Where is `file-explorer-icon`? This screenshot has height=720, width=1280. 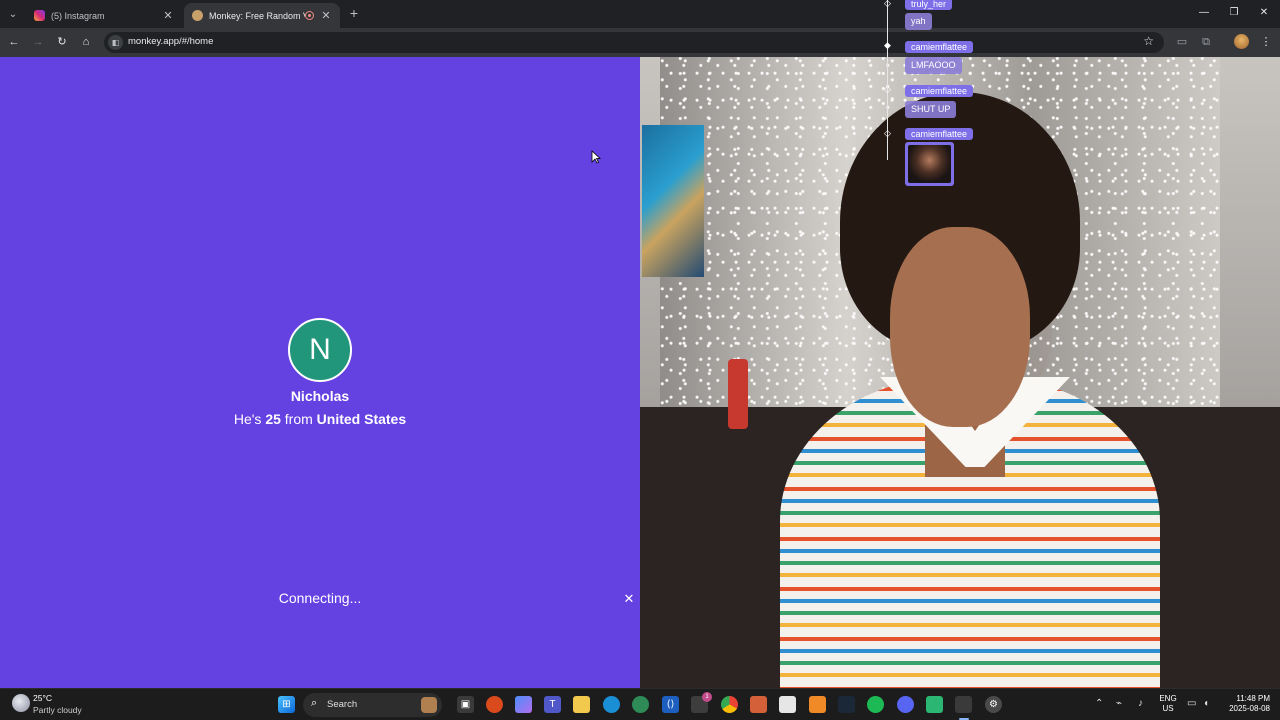 file-explorer-icon is located at coordinates (581, 704).